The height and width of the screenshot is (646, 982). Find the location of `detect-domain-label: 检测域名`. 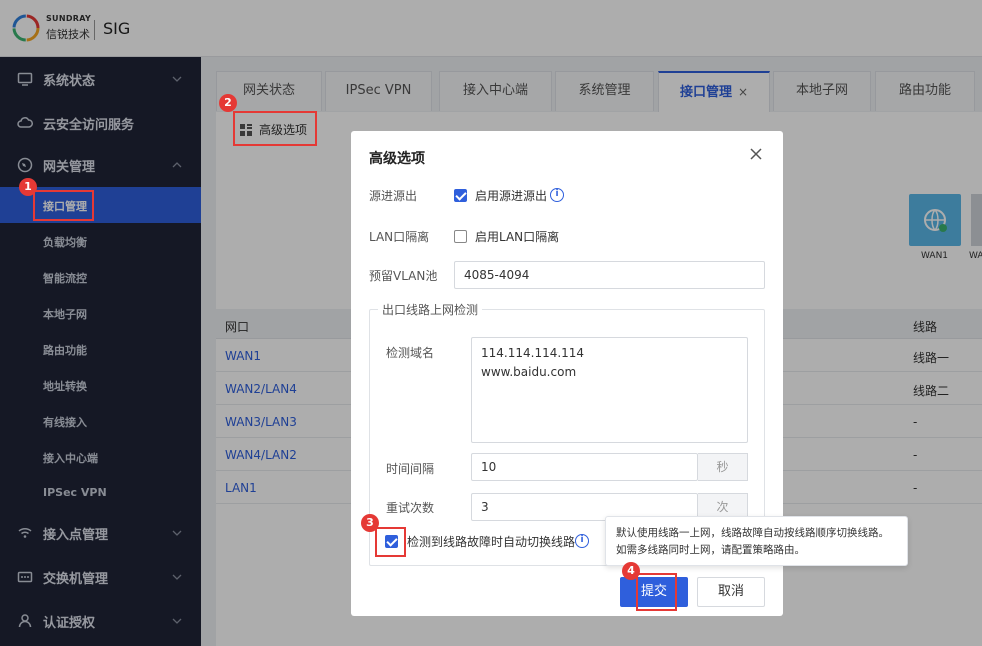

detect-domain-label: 检测域名 is located at coordinates (410, 353).